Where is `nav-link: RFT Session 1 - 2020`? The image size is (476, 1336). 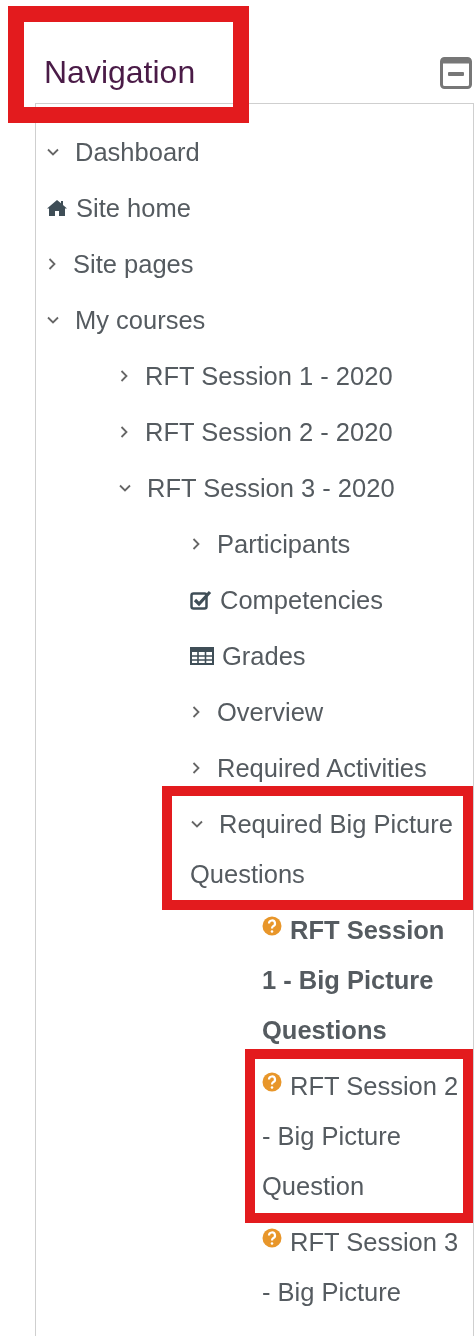 nav-link: RFT Session 1 - 2020 is located at coordinates (289, 376).